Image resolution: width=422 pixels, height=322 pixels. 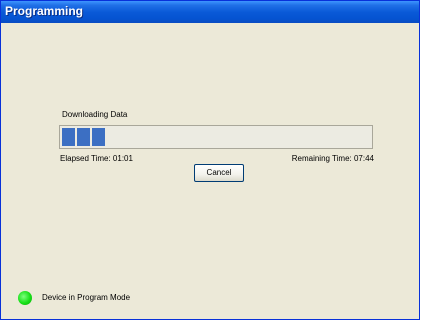 I want to click on elapsed-time: Elapsed Time: 01:01, so click(x=96, y=158).